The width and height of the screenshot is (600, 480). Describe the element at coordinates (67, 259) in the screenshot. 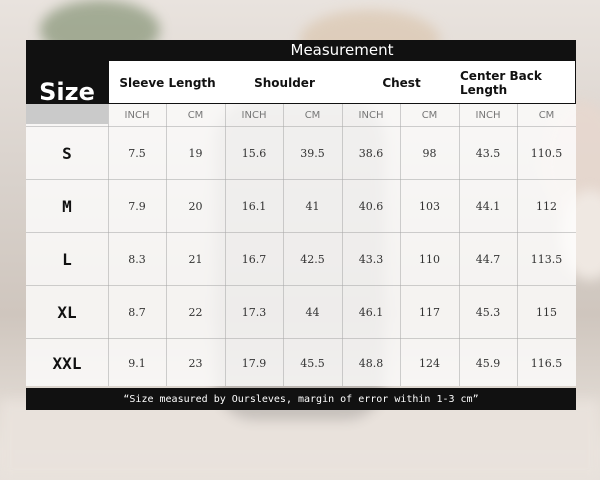

I see `size-label: L` at that location.